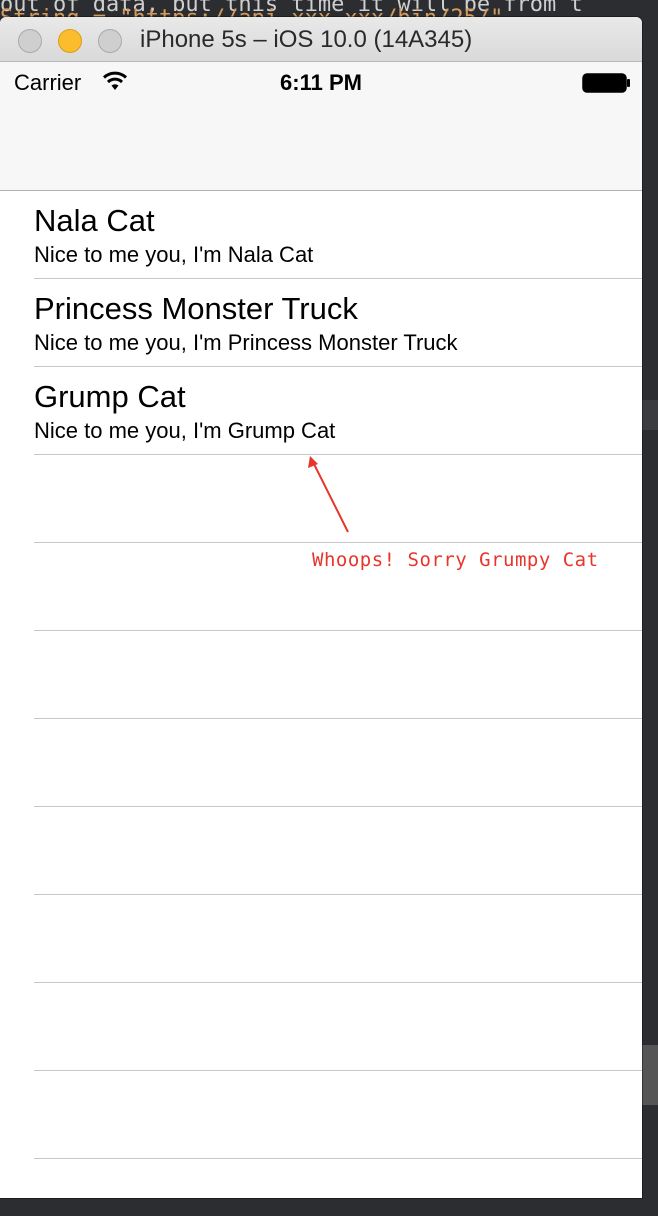  I want to click on close-window-button, so click(30, 41).